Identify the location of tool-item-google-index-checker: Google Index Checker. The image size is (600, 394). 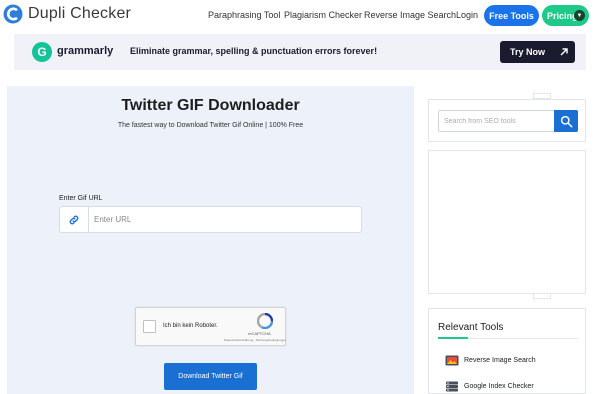
(489, 386).